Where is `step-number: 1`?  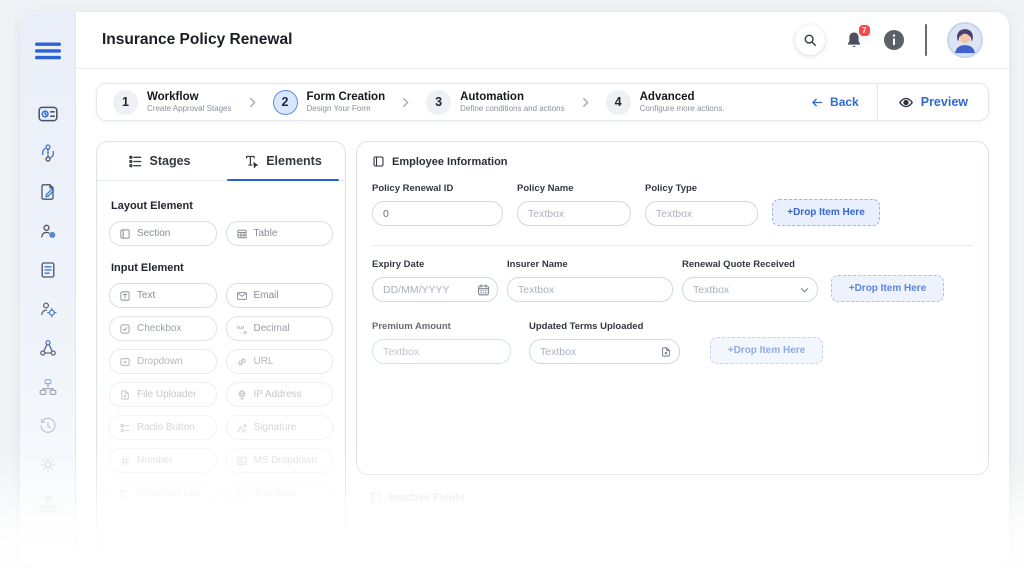
step-number: 1 is located at coordinates (125, 102).